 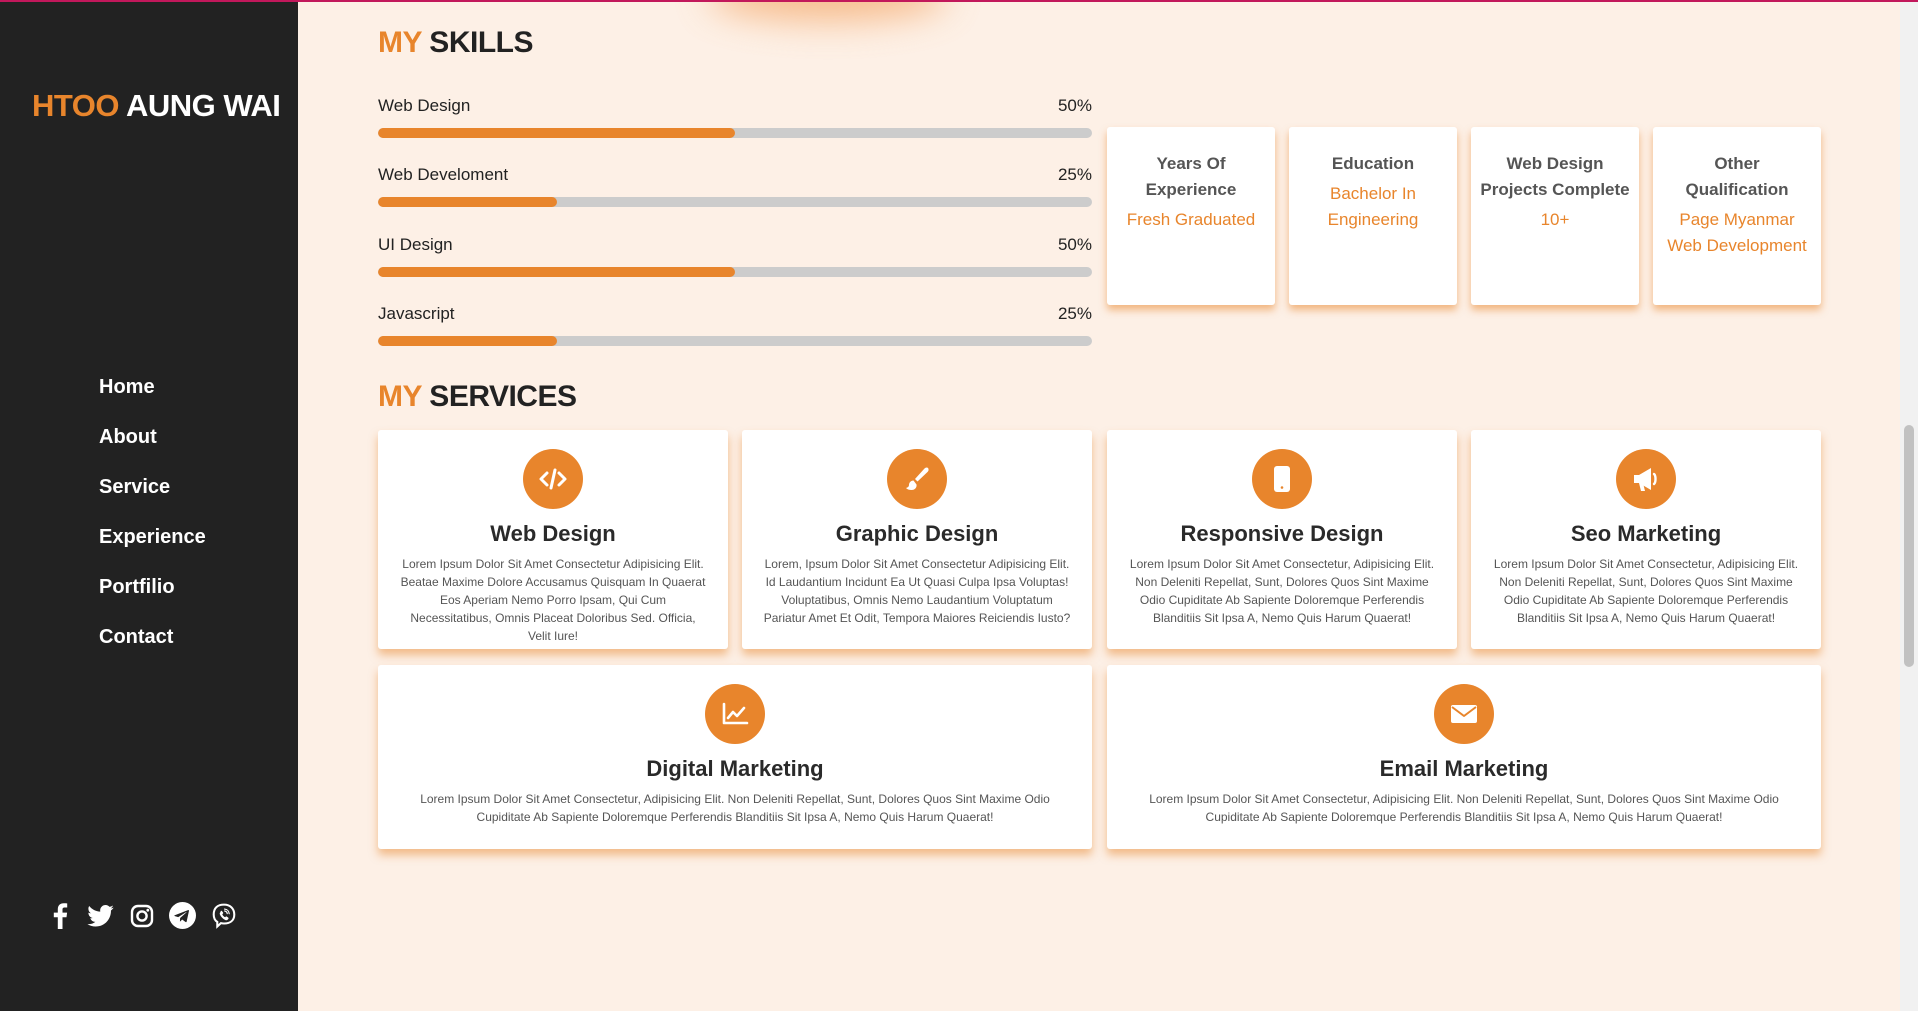 I want to click on info-card-value: Page Myanmar Web Development, so click(x=1737, y=232).